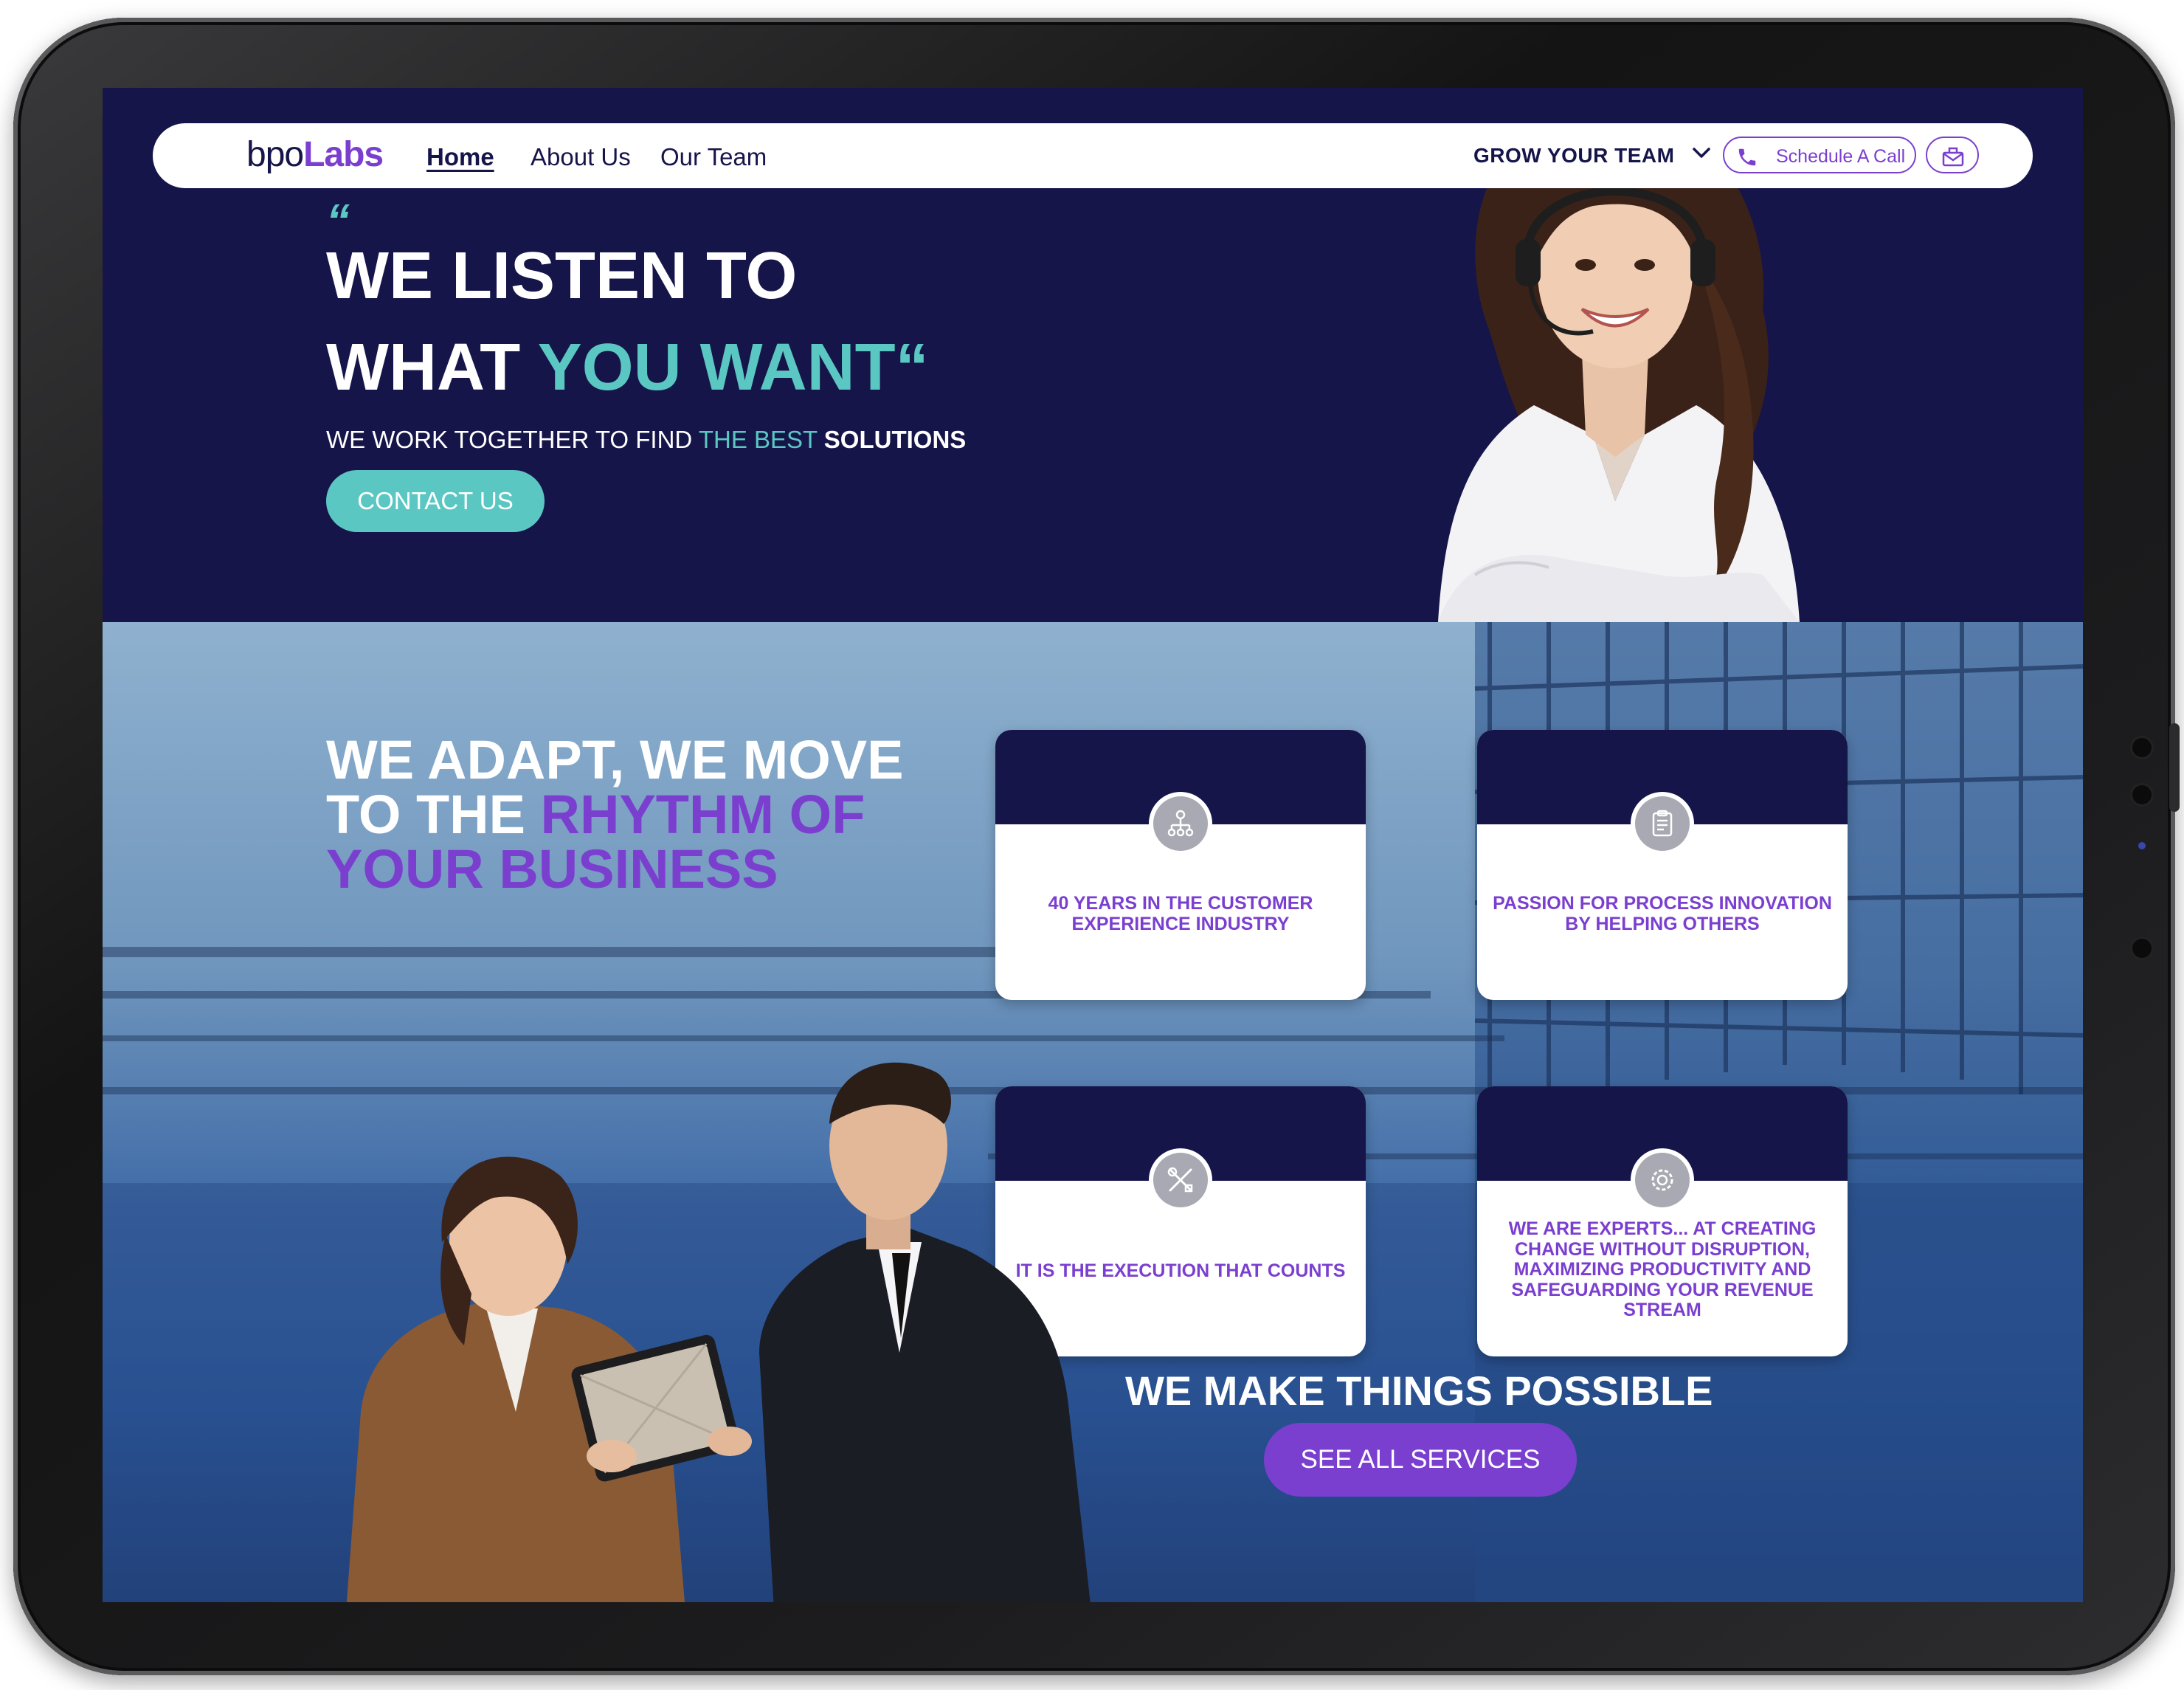 Image resolution: width=2184 pixels, height=1690 pixels. I want to click on section-title-line2: TO THE RHYTHM OF, so click(596, 815).